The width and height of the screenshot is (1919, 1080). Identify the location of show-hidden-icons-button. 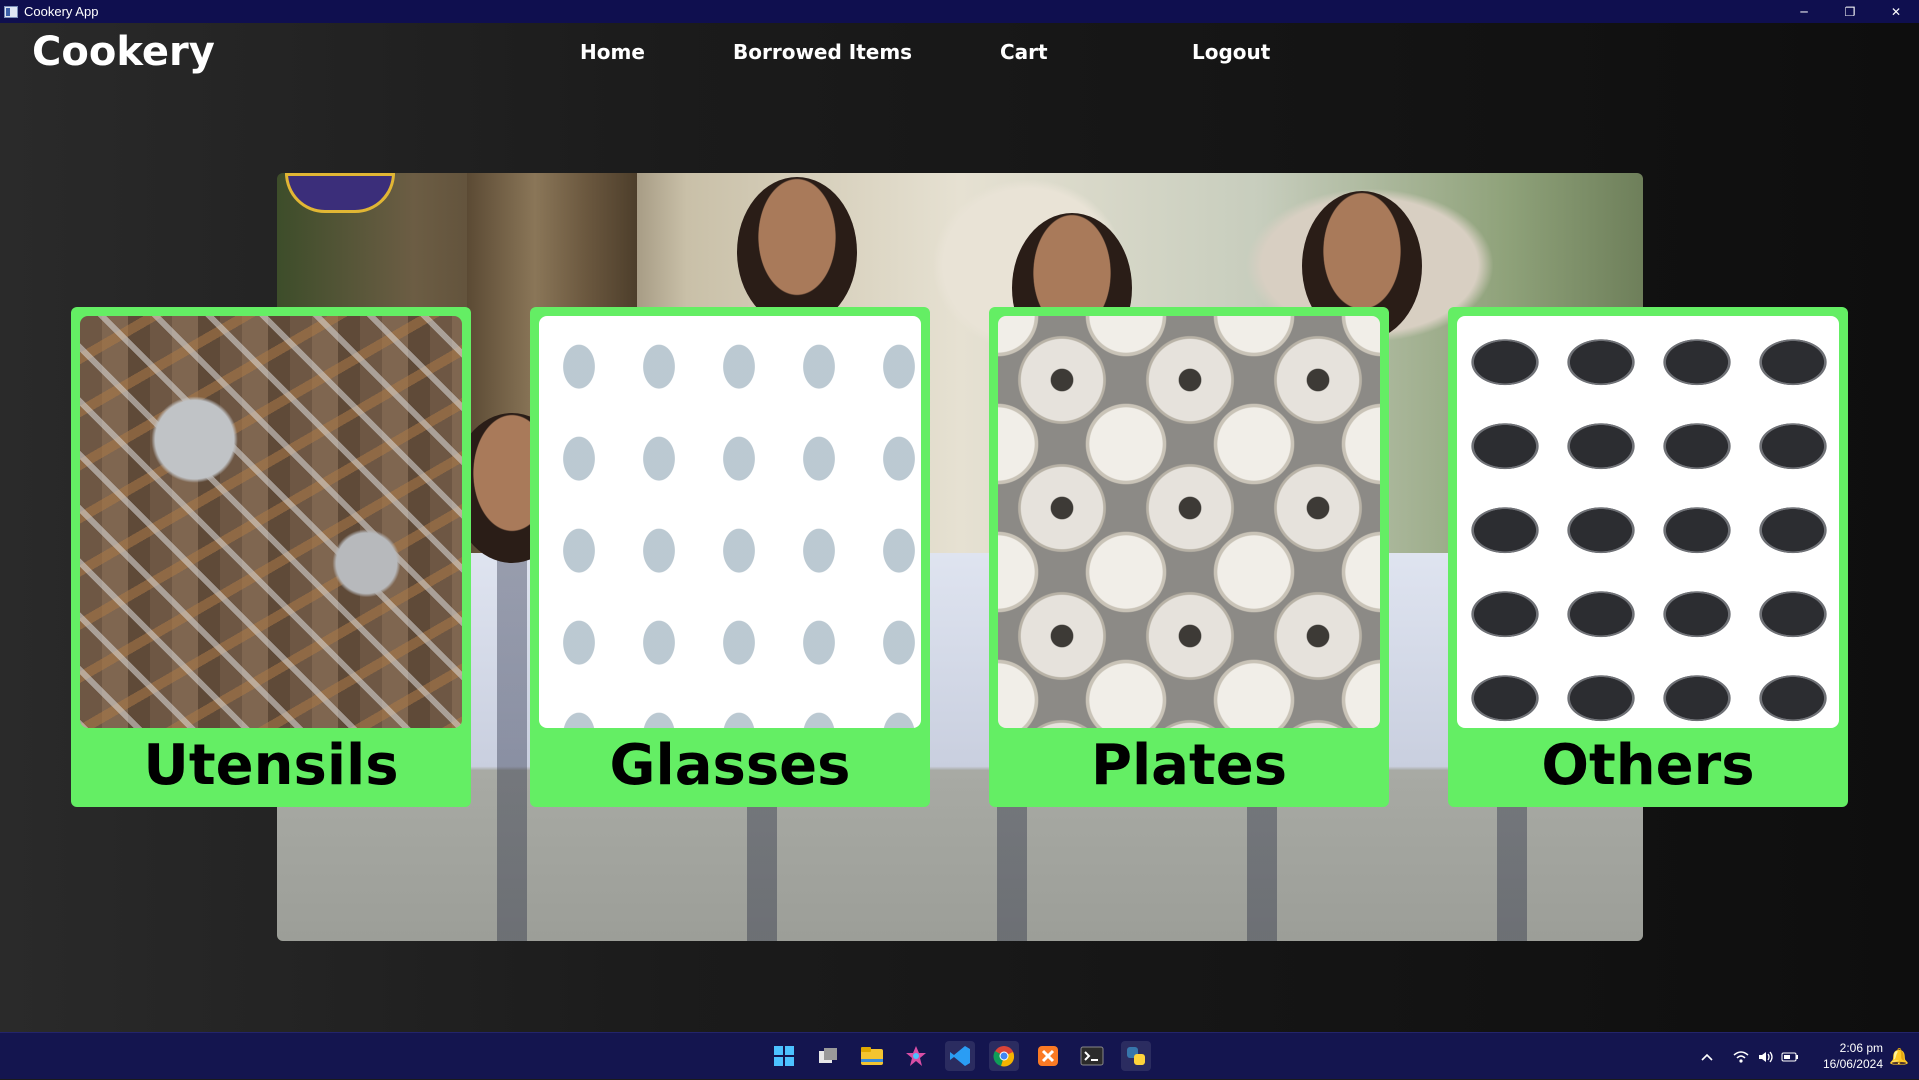
(1707, 1056).